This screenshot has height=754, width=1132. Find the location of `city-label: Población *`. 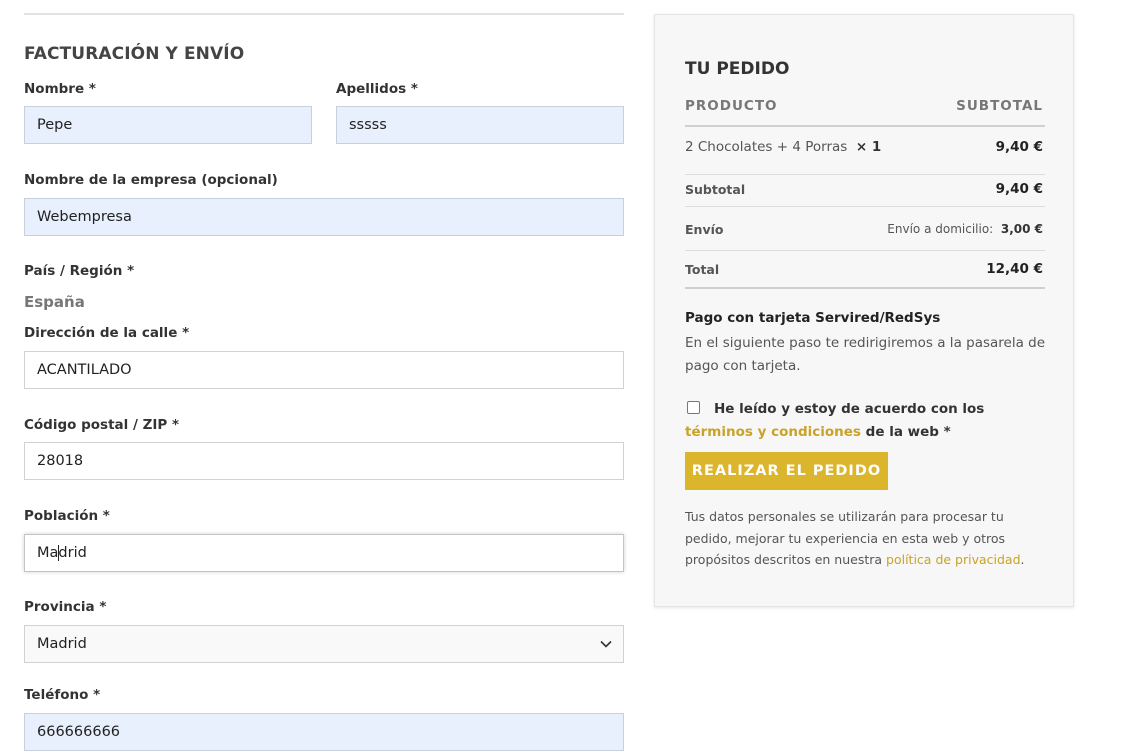

city-label: Población * is located at coordinates (67, 516).